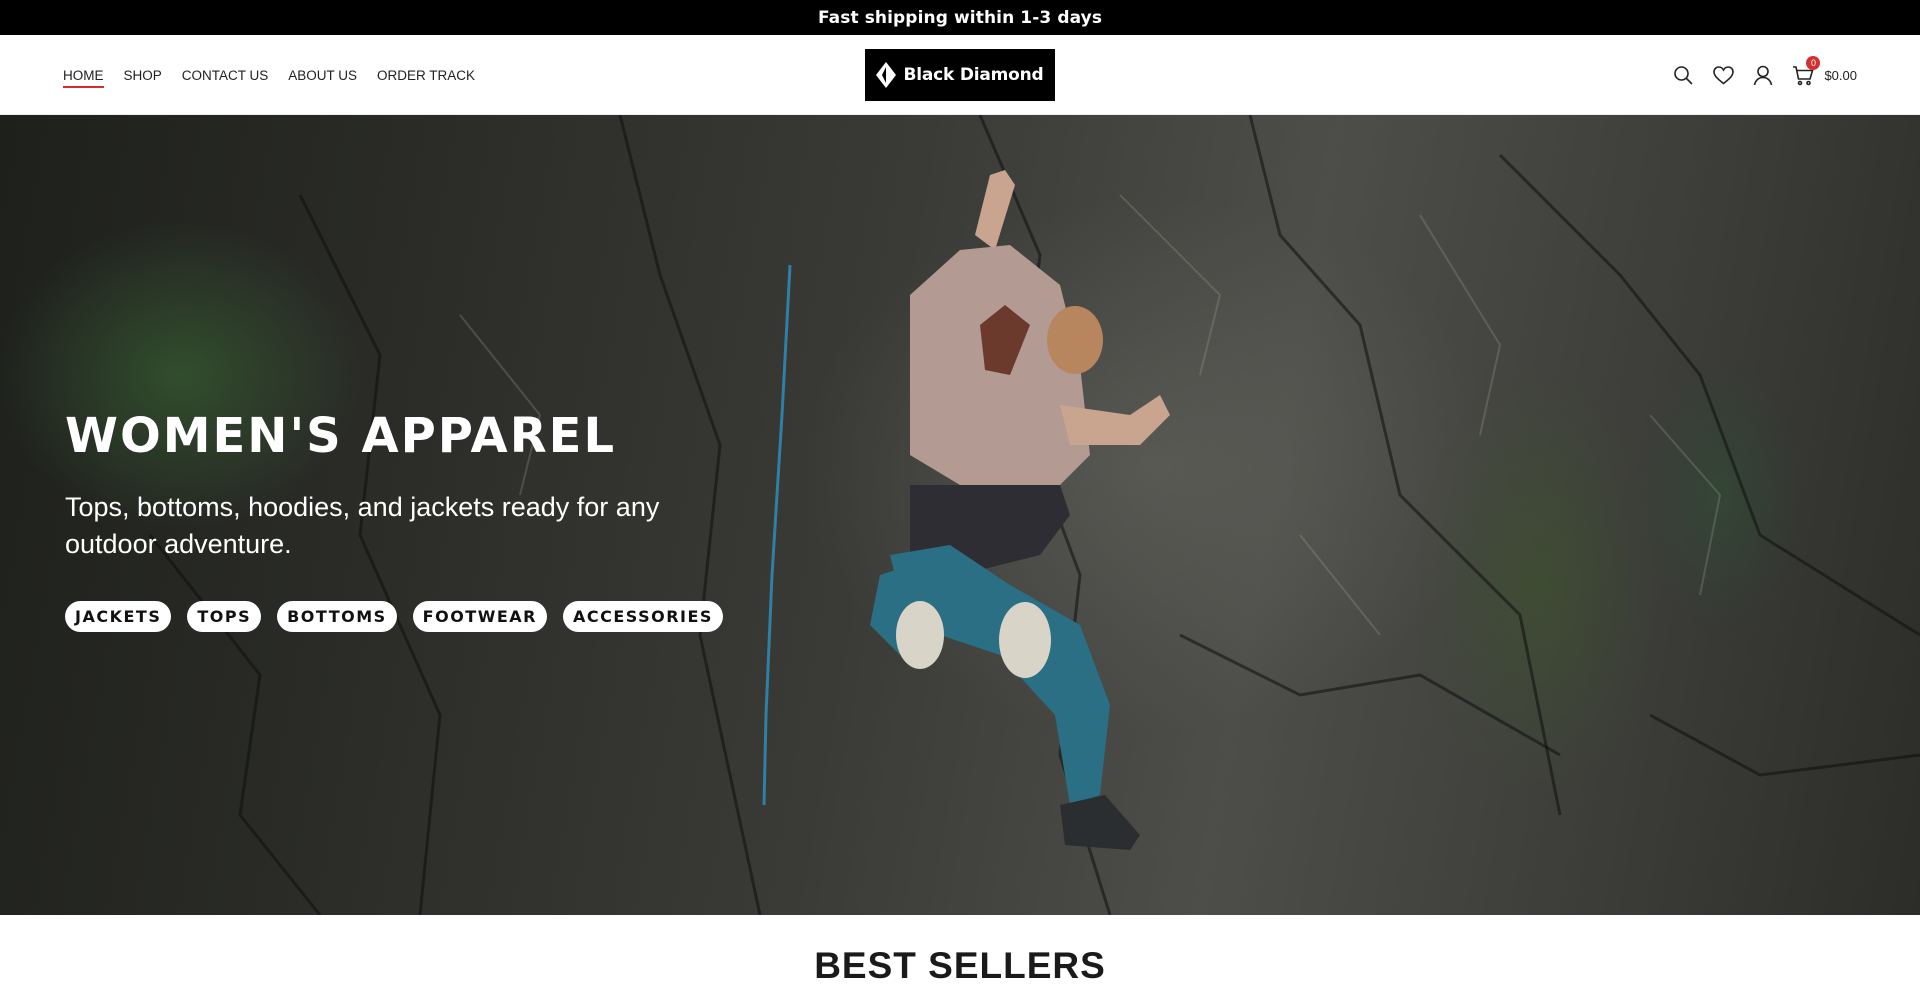 This screenshot has height=993, width=1920. Describe the element at coordinates (118, 616) in the screenshot. I see `pill-jackets: JACKETS` at that location.